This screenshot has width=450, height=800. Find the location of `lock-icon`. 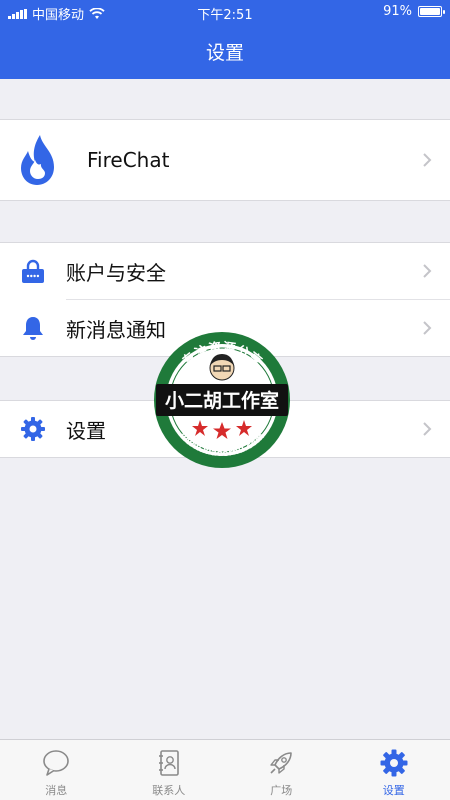

lock-icon is located at coordinates (33, 271).